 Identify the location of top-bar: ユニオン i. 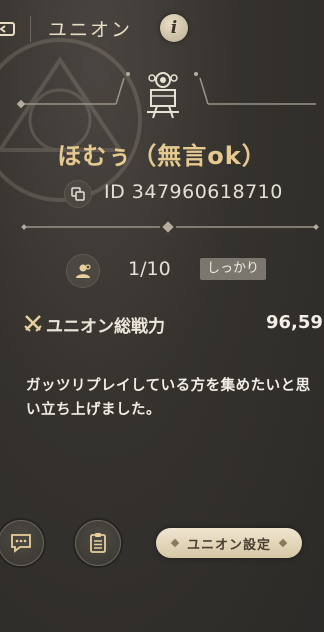
(162, 29).